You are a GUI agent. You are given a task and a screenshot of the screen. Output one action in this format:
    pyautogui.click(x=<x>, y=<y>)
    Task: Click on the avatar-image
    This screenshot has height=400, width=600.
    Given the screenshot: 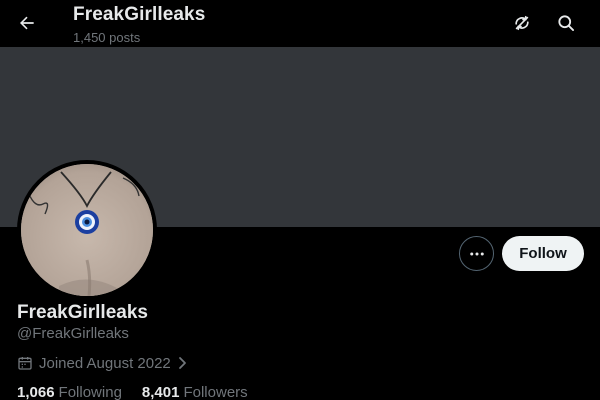 What is the action you would take?
    pyautogui.click(x=87, y=230)
    